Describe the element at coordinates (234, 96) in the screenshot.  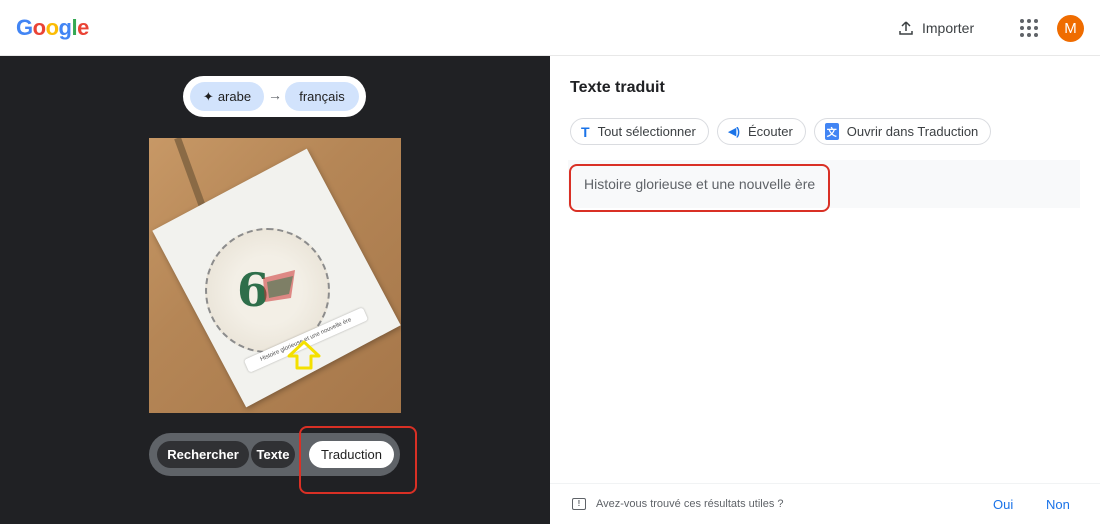
I see `source-language-label: arabe` at that location.